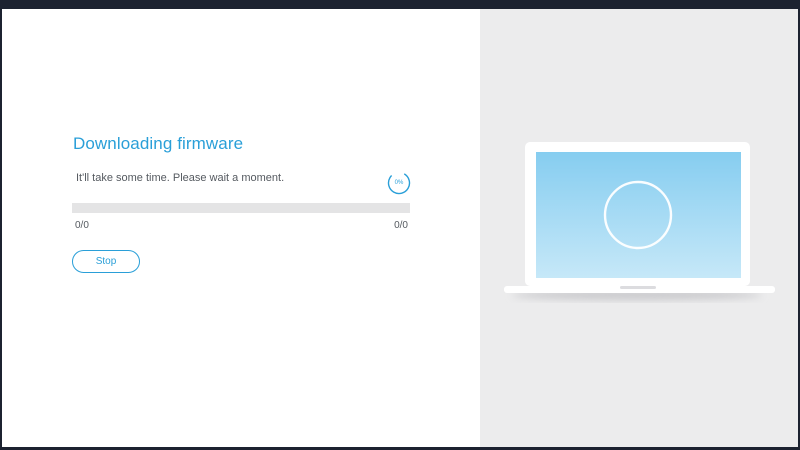  I want to click on downloaded-count: 0/0, so click(82, 225).